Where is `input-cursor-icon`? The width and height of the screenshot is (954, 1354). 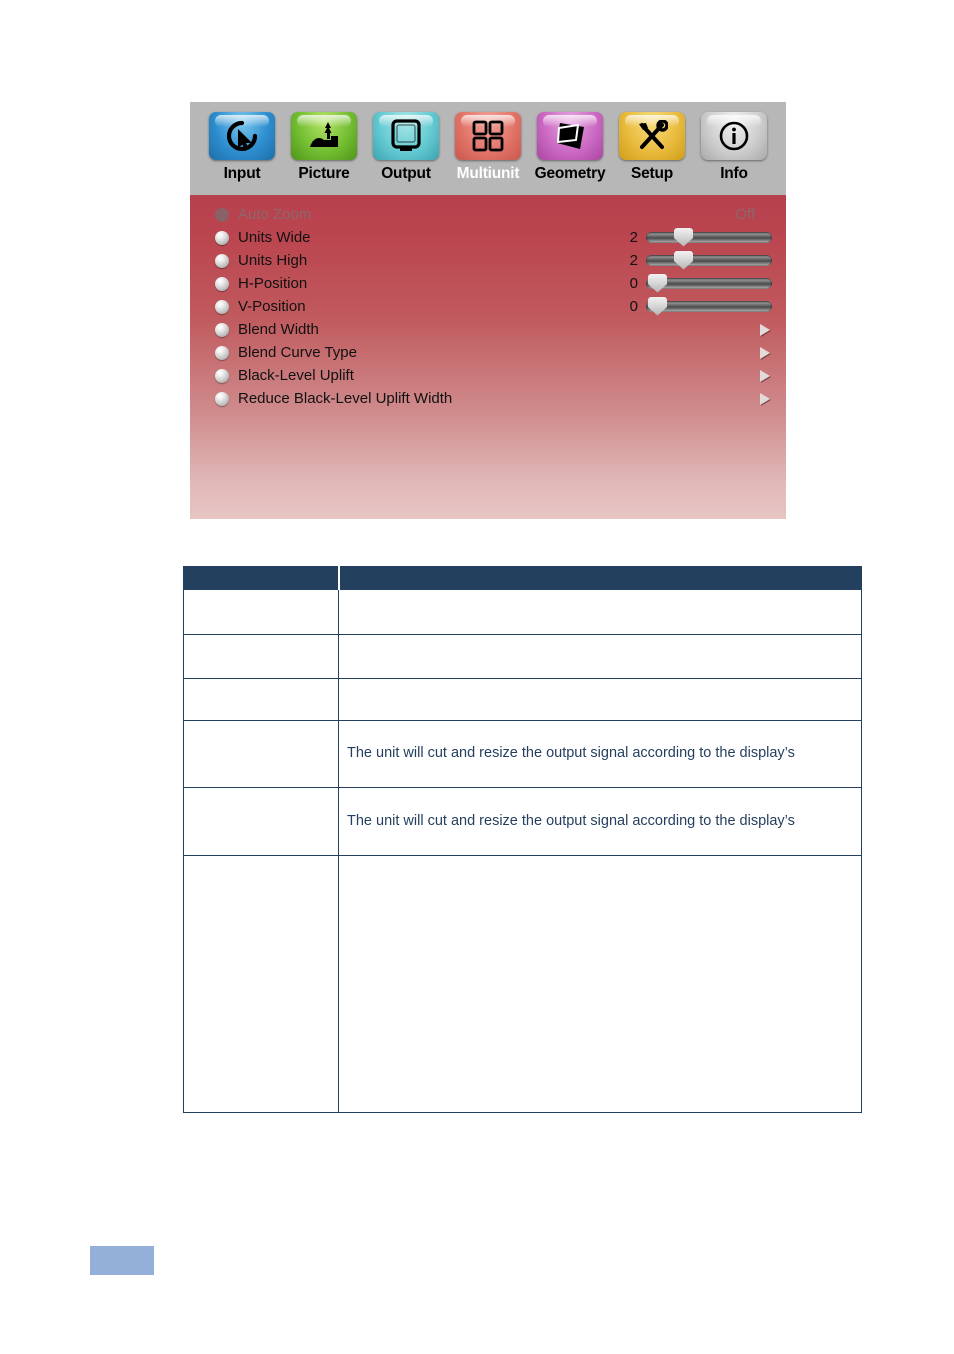 input-cursor-icon is located at coordinates (242, 136).